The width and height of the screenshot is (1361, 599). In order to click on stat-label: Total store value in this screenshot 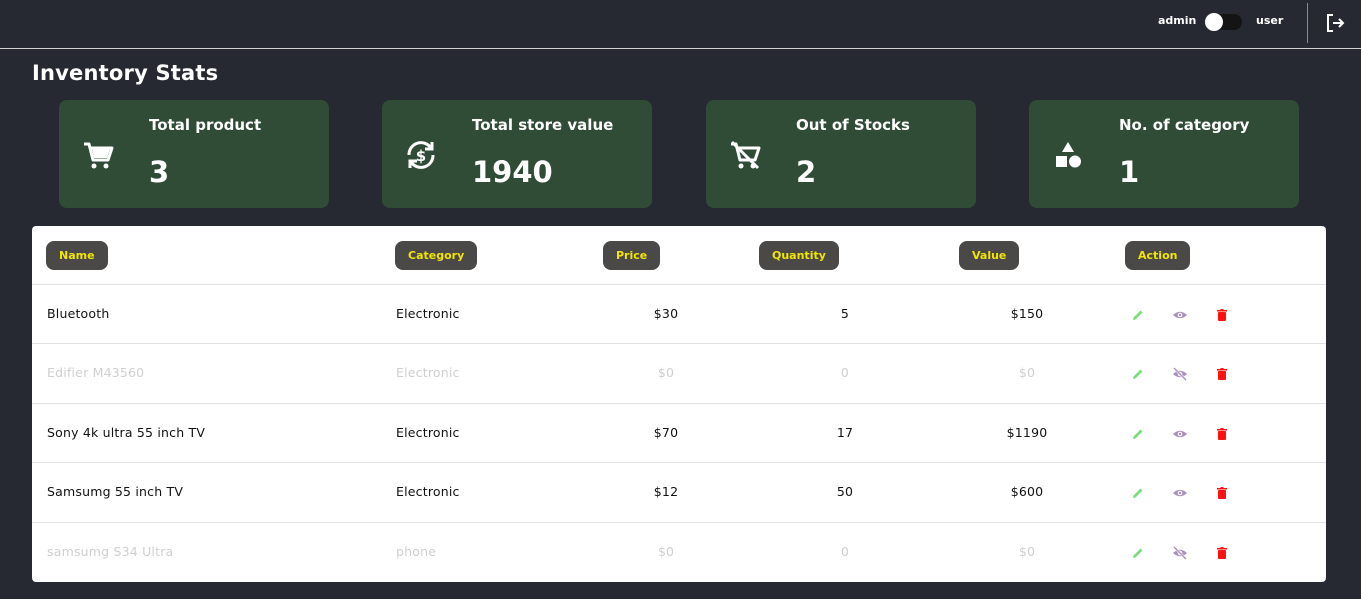, I will do `click(543, 125)`.